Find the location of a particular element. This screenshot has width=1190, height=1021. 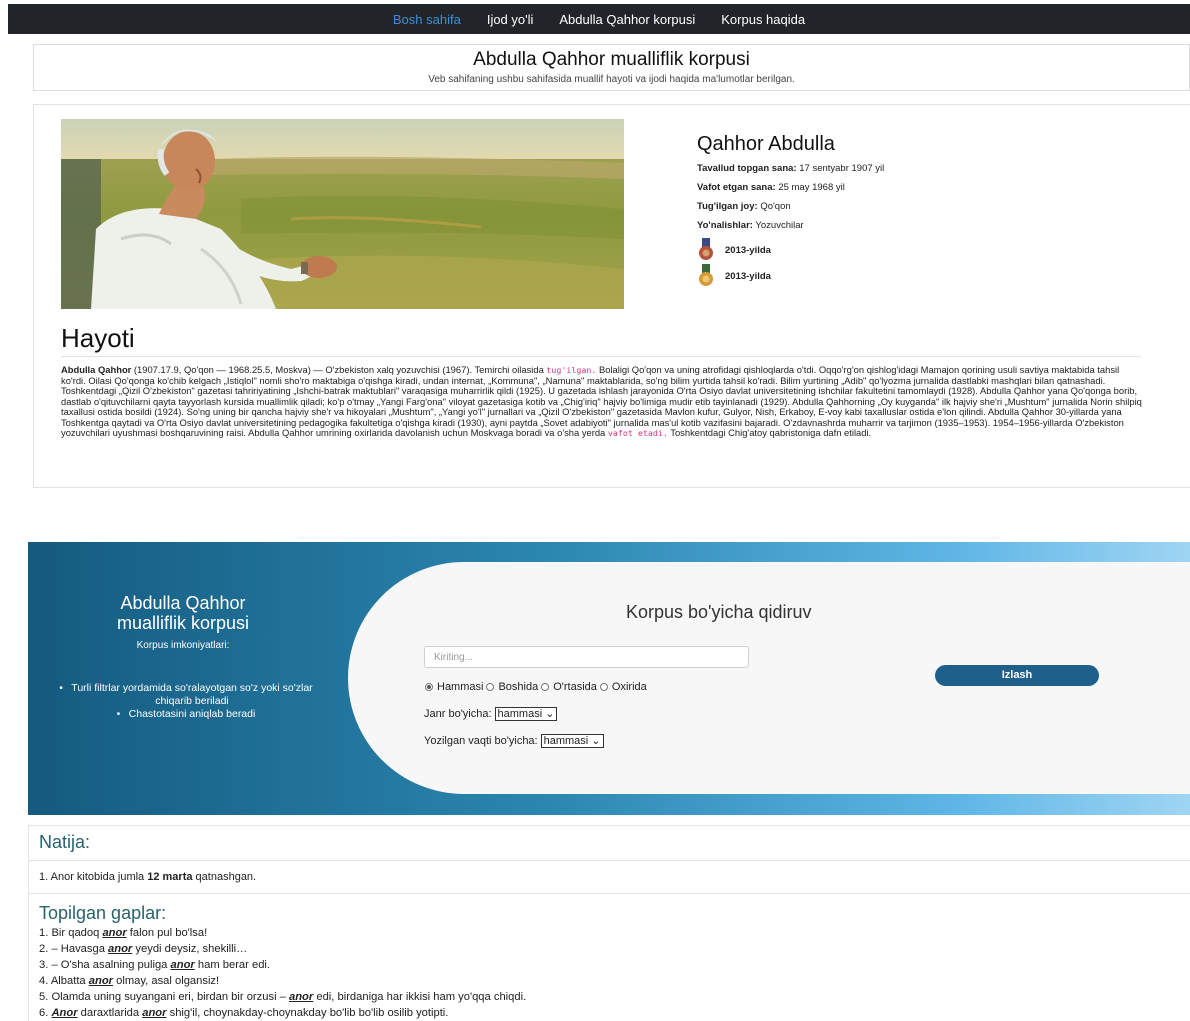

genre-label: Janr bo'yicha: is located at coordinates (458, 714).